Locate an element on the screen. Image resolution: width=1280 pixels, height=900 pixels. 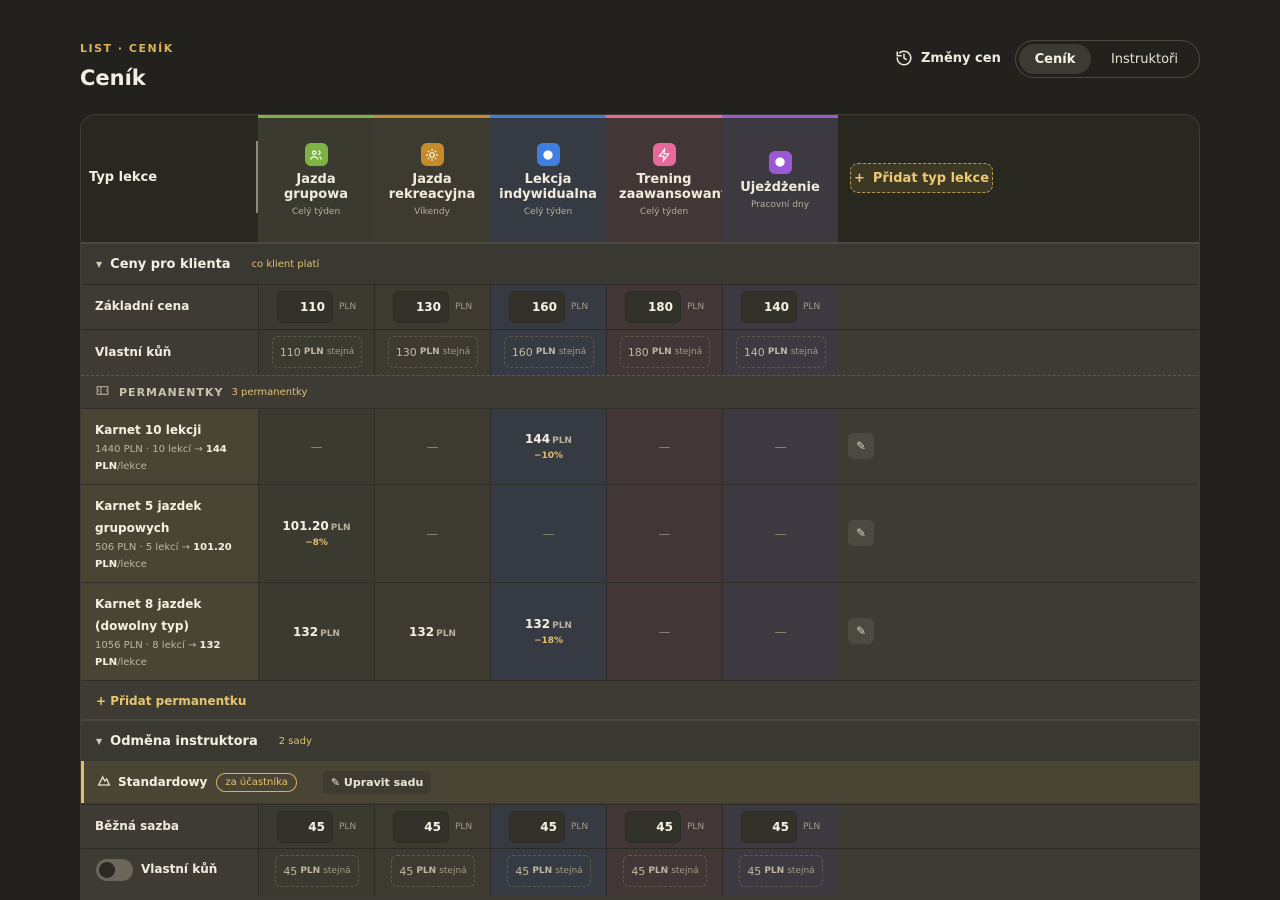
own-horse-price: 110 PLN stejná is located at coordinates (317, 352).